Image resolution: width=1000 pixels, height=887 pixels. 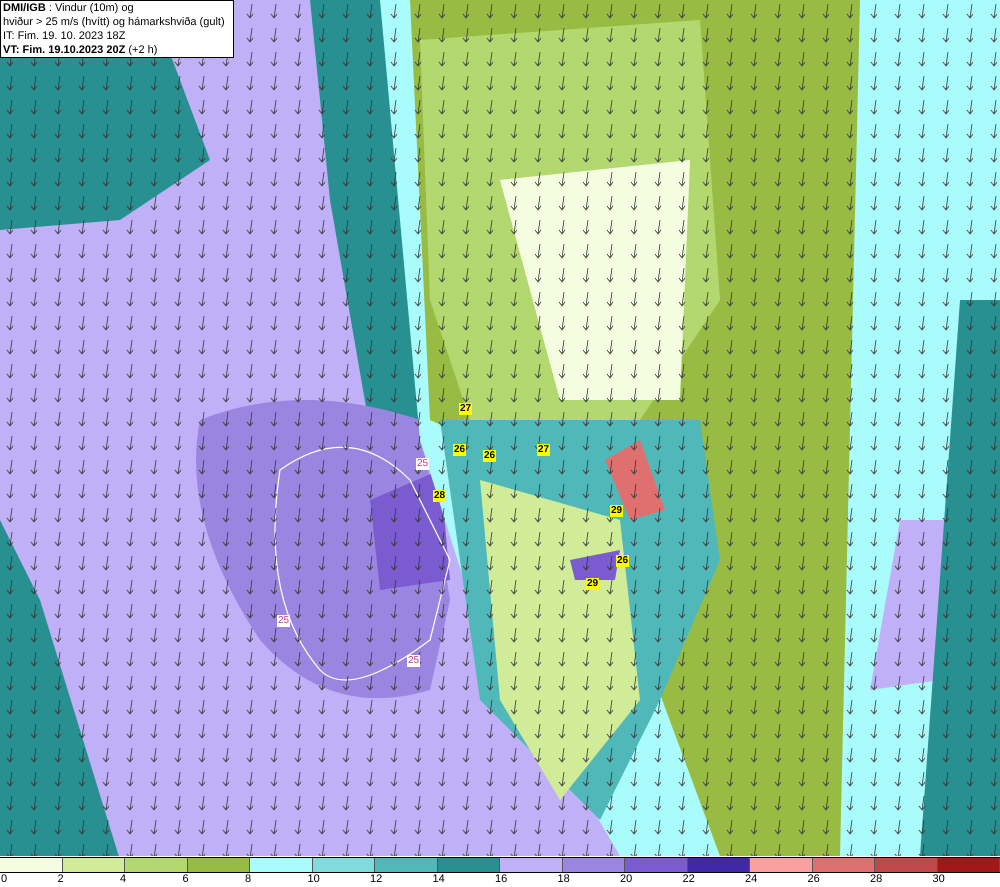 I want to click on title-line: IT: Fim. 19. 10. 2023 18Z, so click(x=64, y=36).